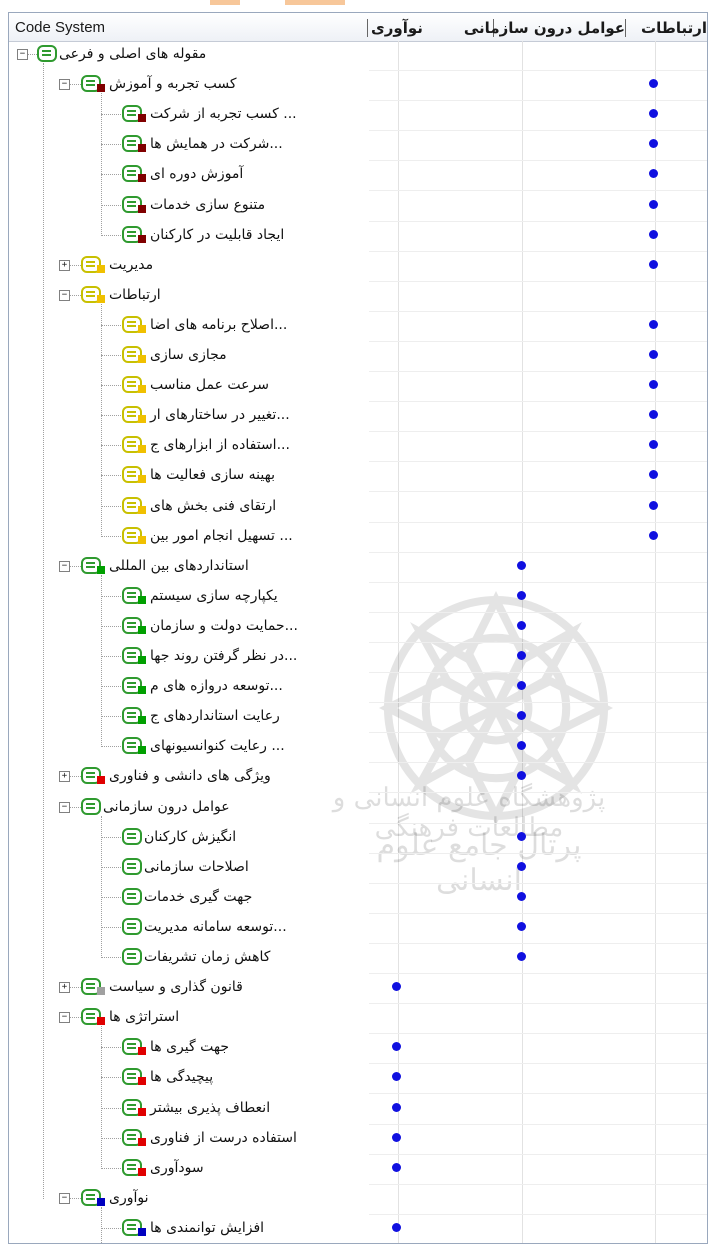  I want to click on tree-code-row: بهینه سازی فعالیت ها, so click(358, 477).